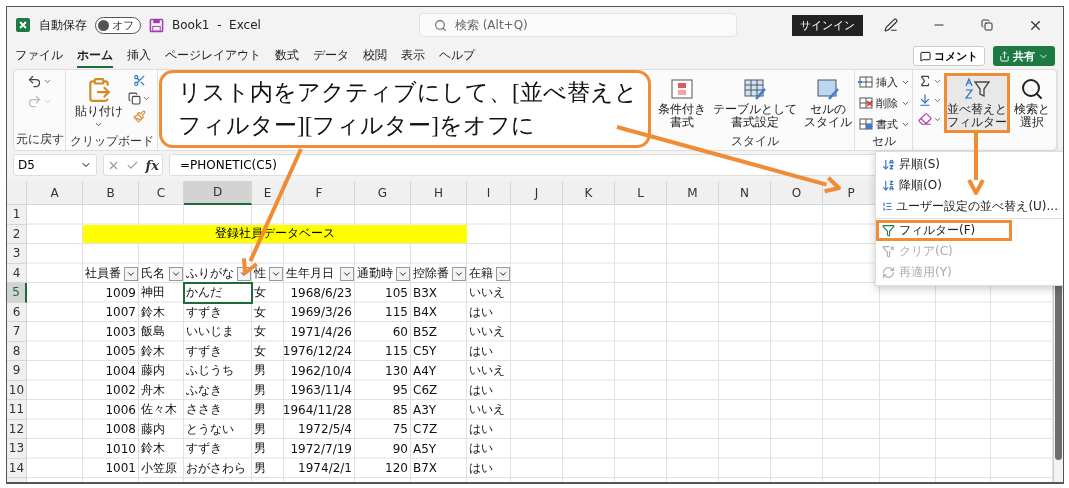  Describe the element at coordinates (883, 82) in the screenshot. I see `cells-button: 挿入` at that location.